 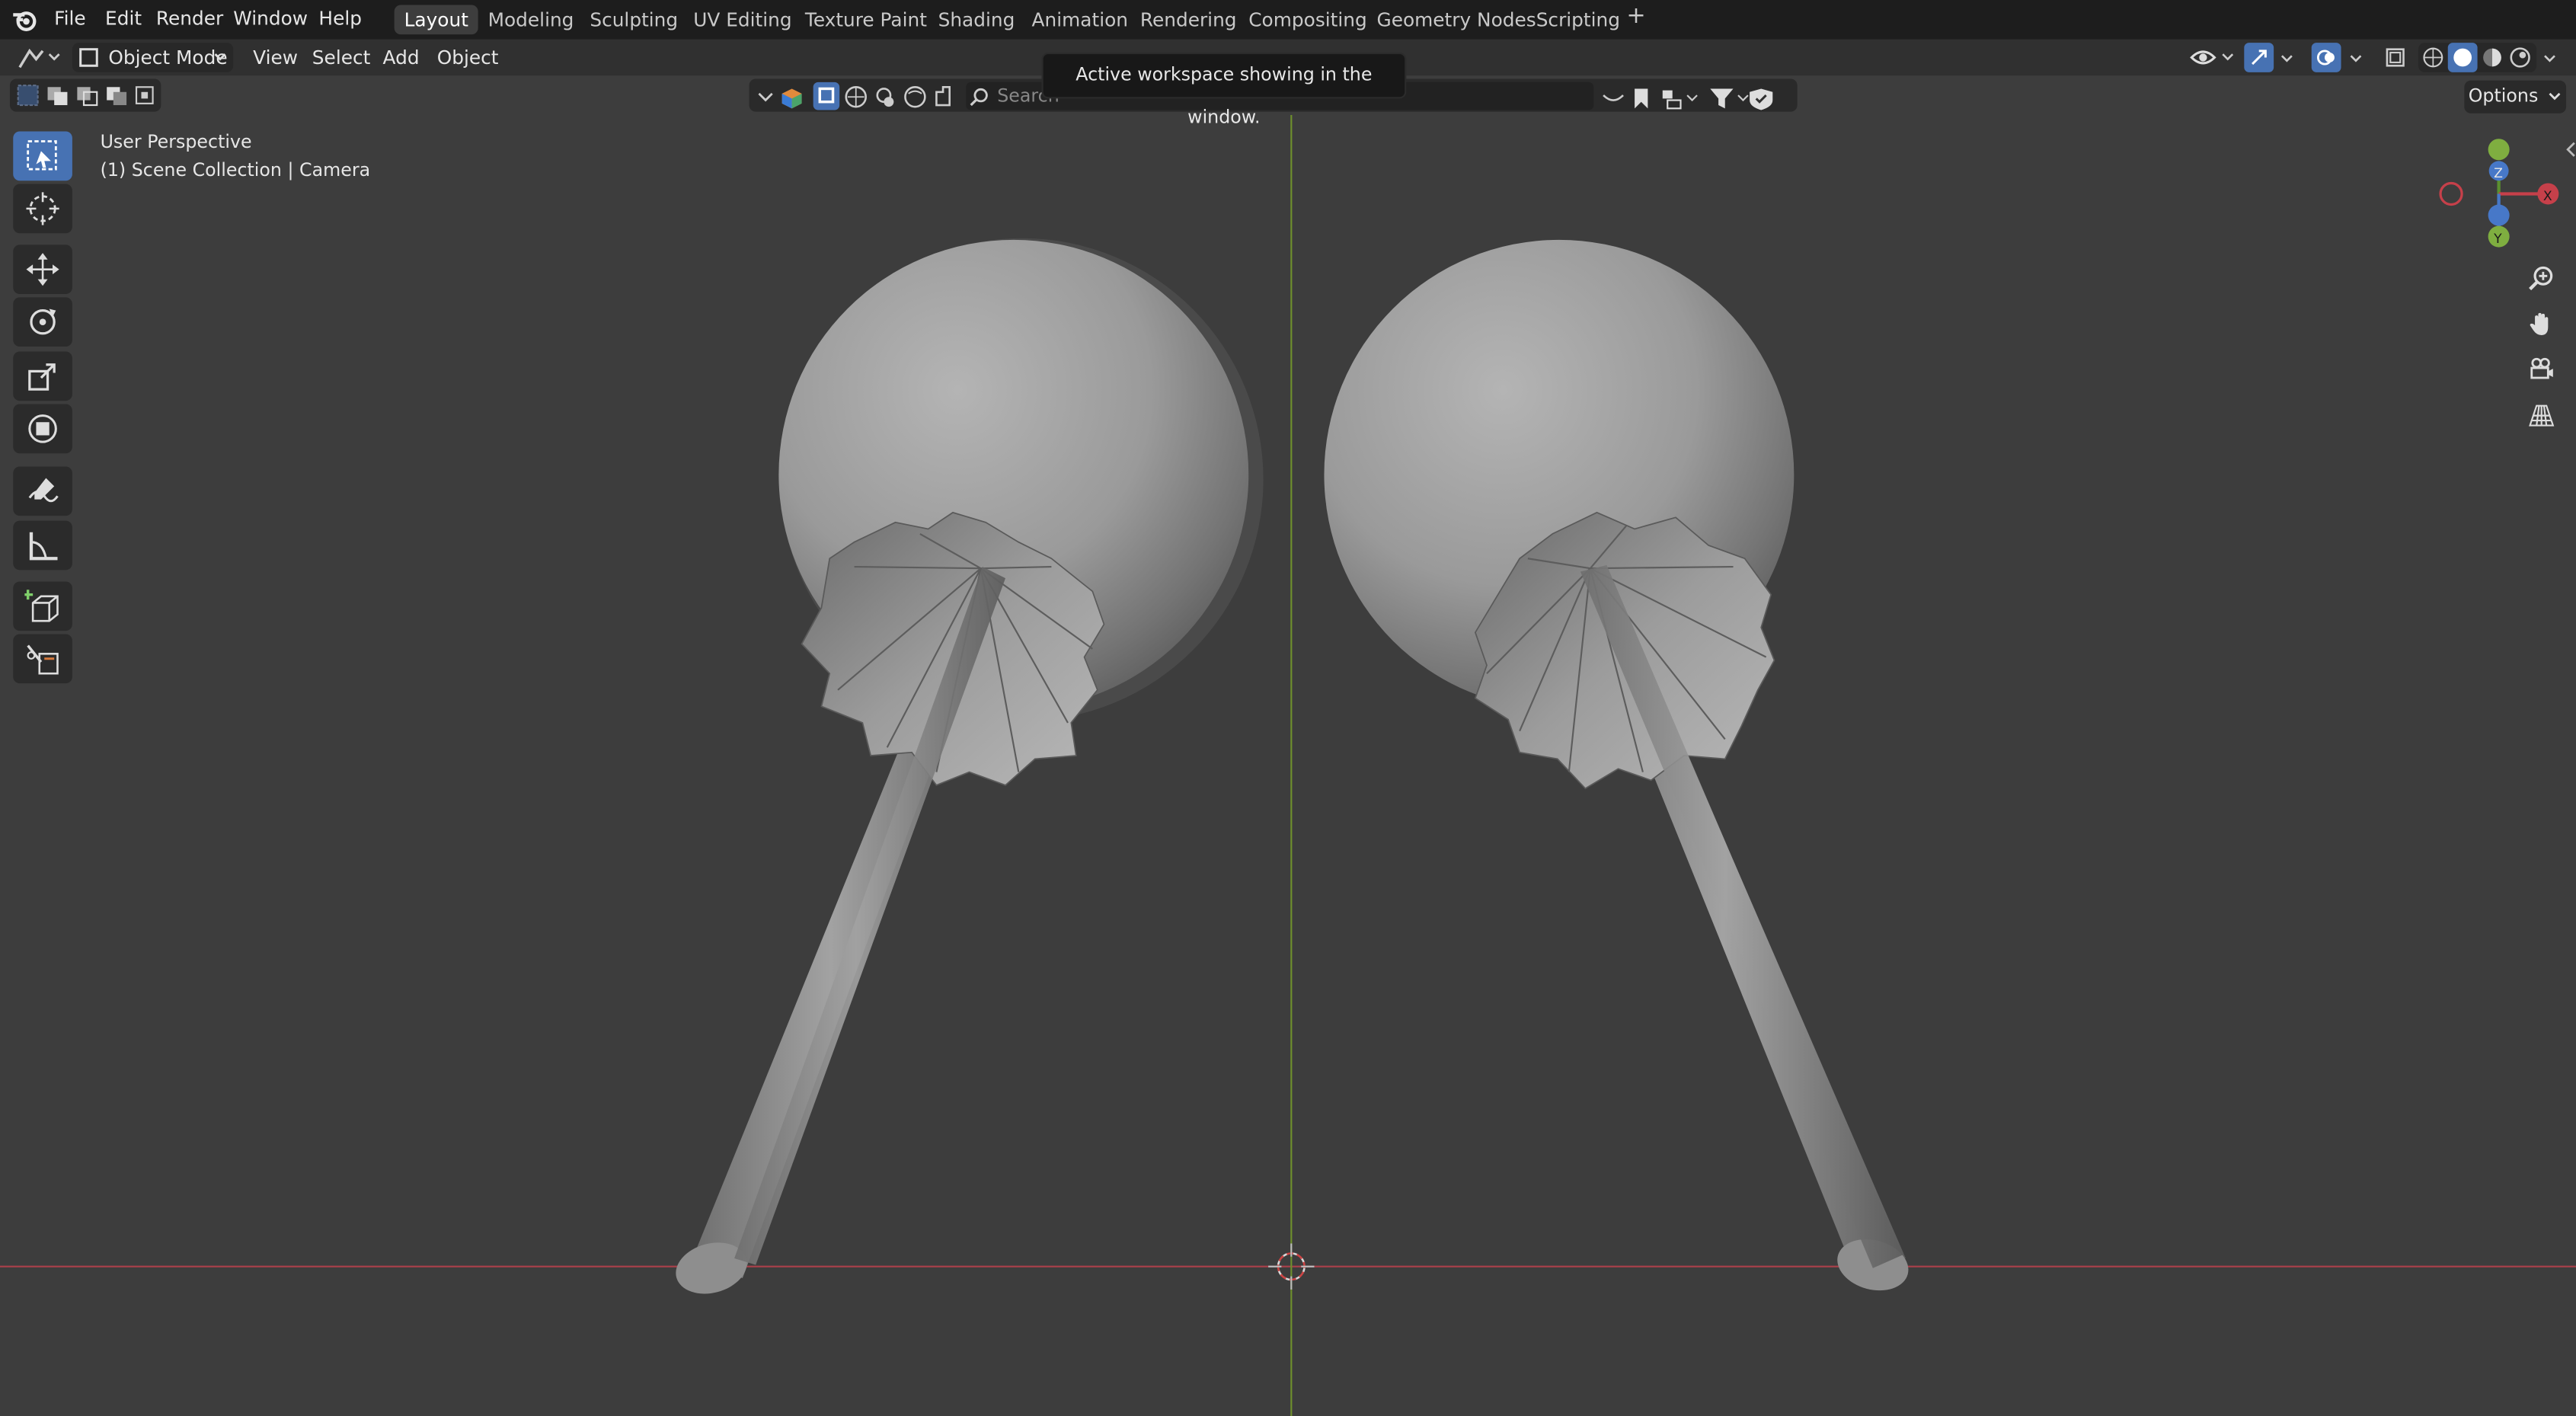 What do you see at coordinates (2396, 58) in the screenshot?
I see `xray-toggle-icon` at bounding box center [2396, 58].